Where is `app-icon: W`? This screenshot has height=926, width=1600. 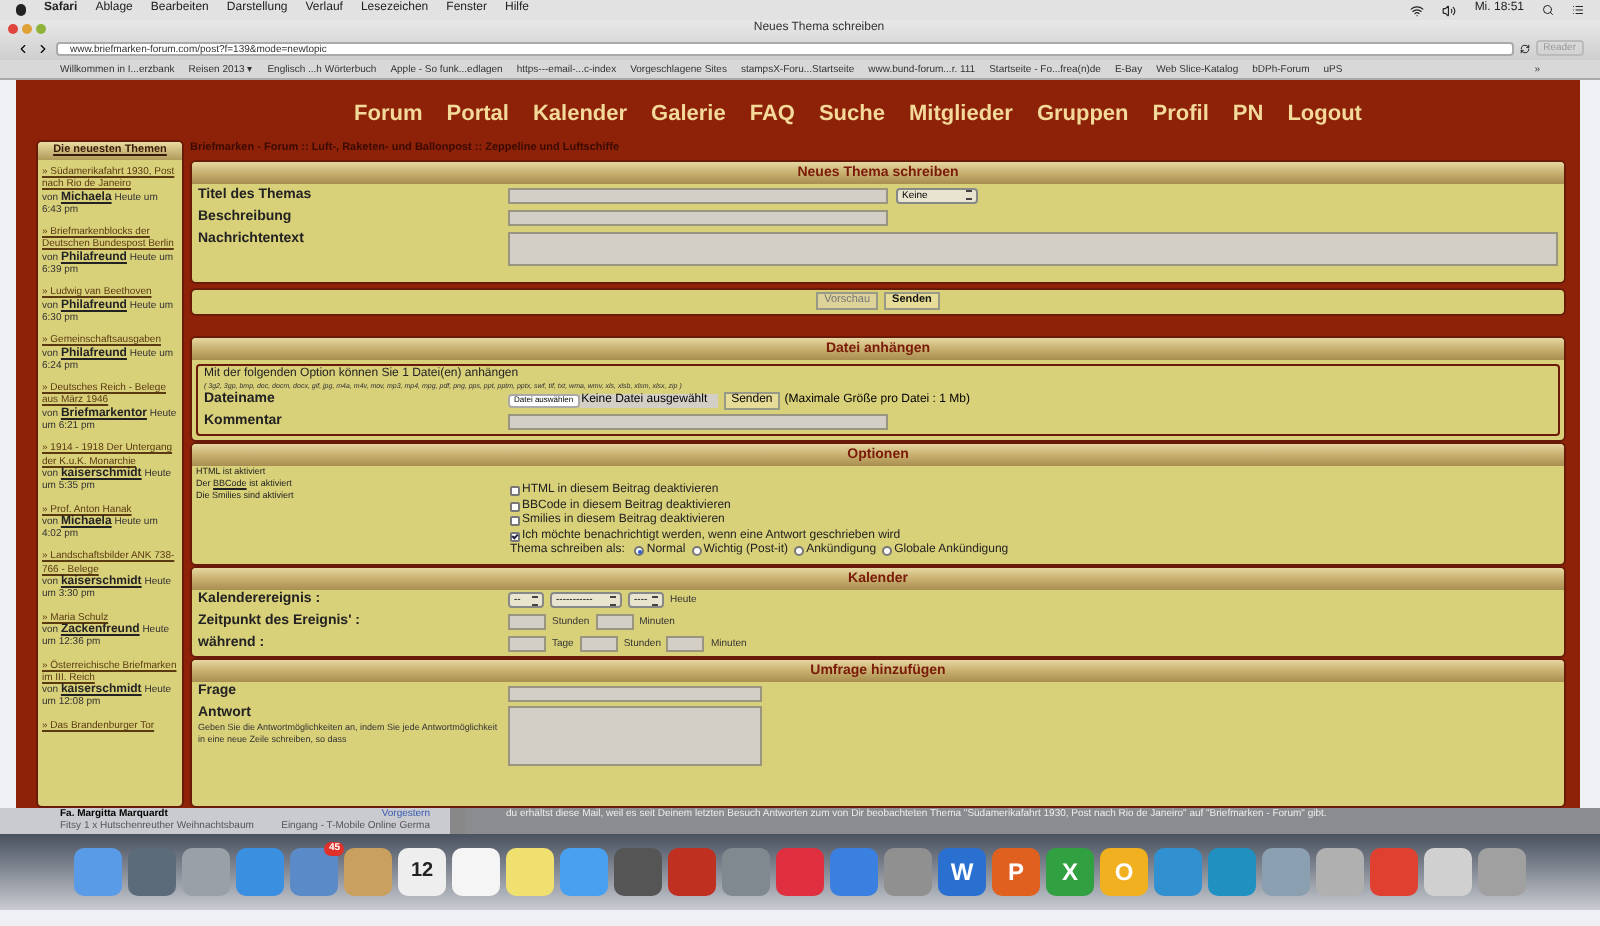
app-icon: W is located at coordinates (962, 872).